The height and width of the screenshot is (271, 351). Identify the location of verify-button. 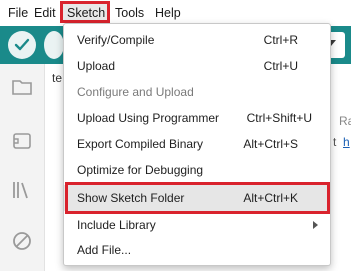
(22, 45).